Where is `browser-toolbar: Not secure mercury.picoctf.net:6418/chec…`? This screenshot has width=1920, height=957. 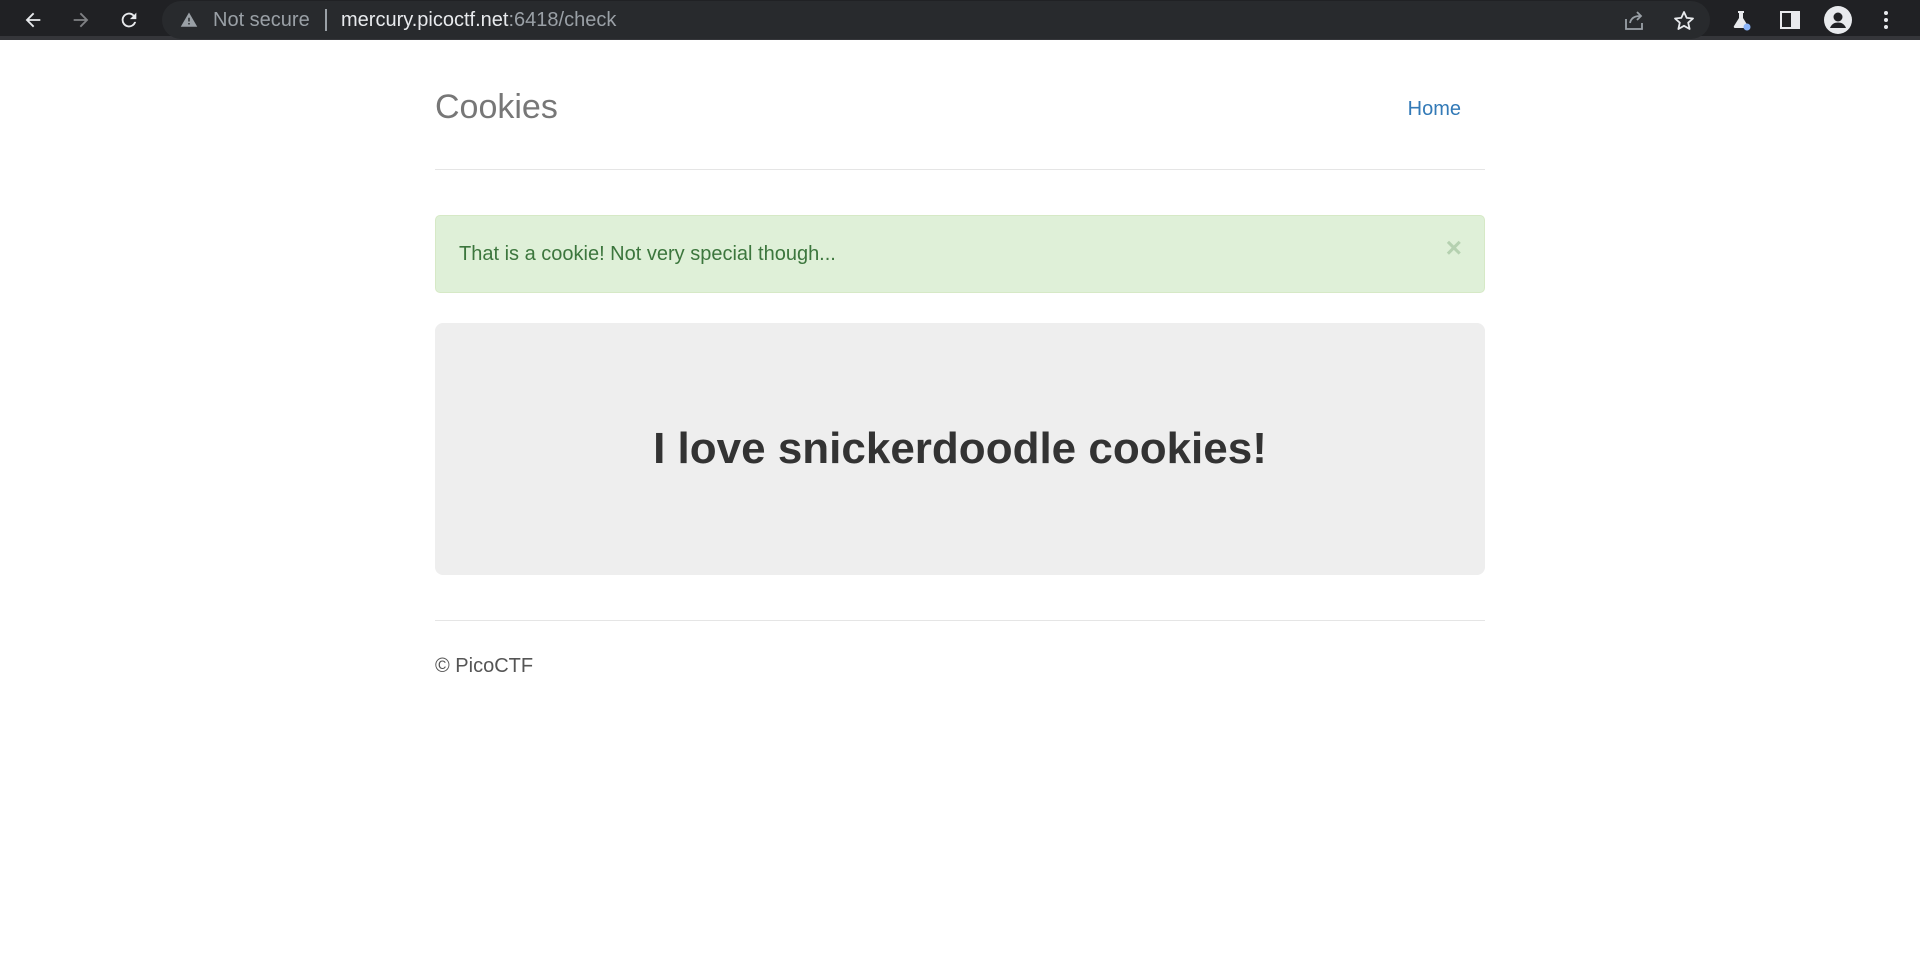 browser-toolbar: Not secure mercury.picoctf.net:6418/chec… is located at coordinates (960, 20).